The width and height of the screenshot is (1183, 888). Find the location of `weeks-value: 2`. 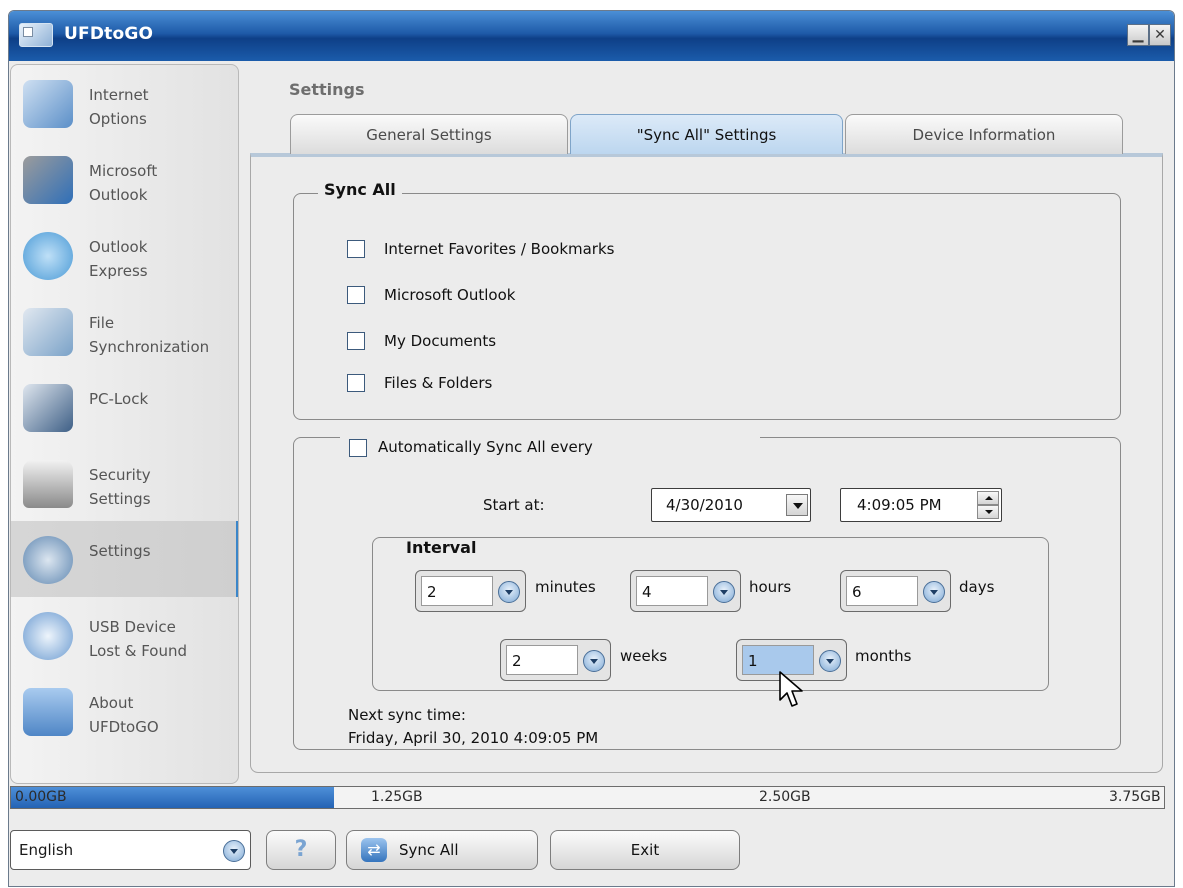

weeks-value: 2 is located at coordinates (517, 661).